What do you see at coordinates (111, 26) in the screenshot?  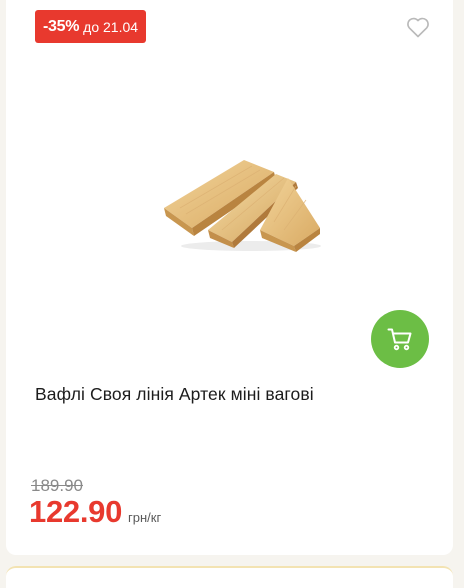 I see `discount-until-date: до 21.04` at bounding box center [111, 26].